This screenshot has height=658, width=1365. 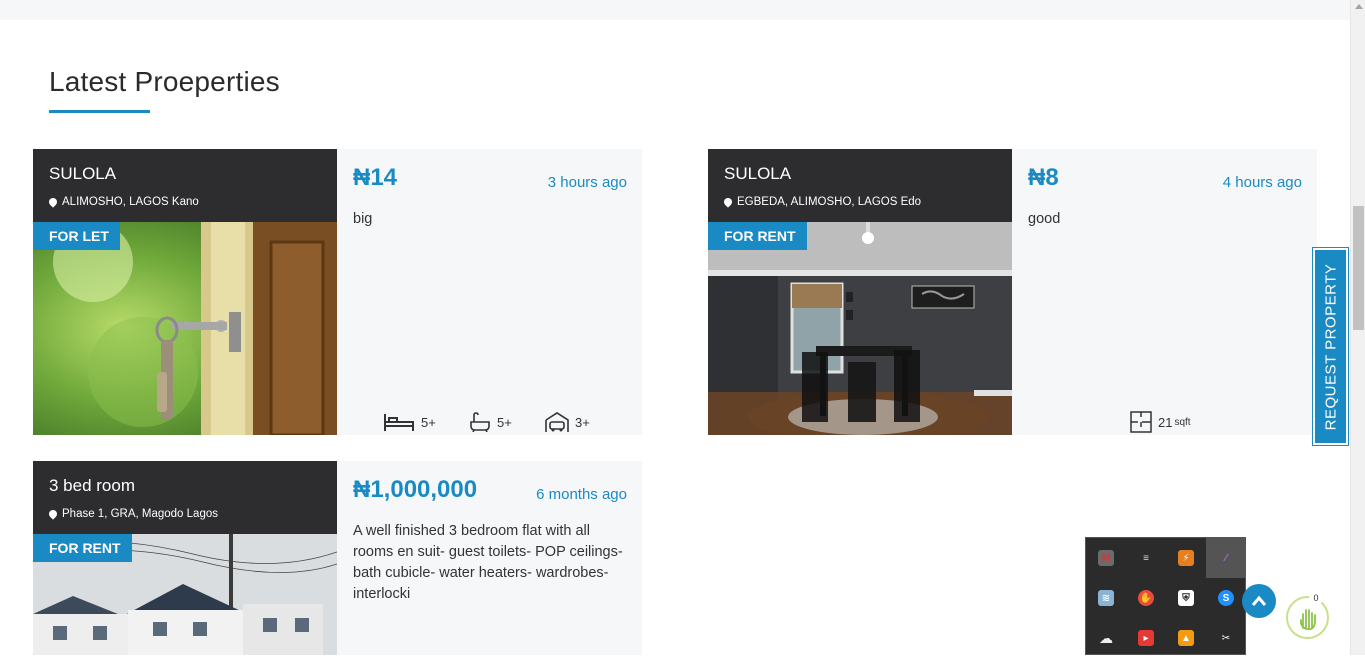 I want to click on widget-count-badge: 0, so click(x=1316, y=598).